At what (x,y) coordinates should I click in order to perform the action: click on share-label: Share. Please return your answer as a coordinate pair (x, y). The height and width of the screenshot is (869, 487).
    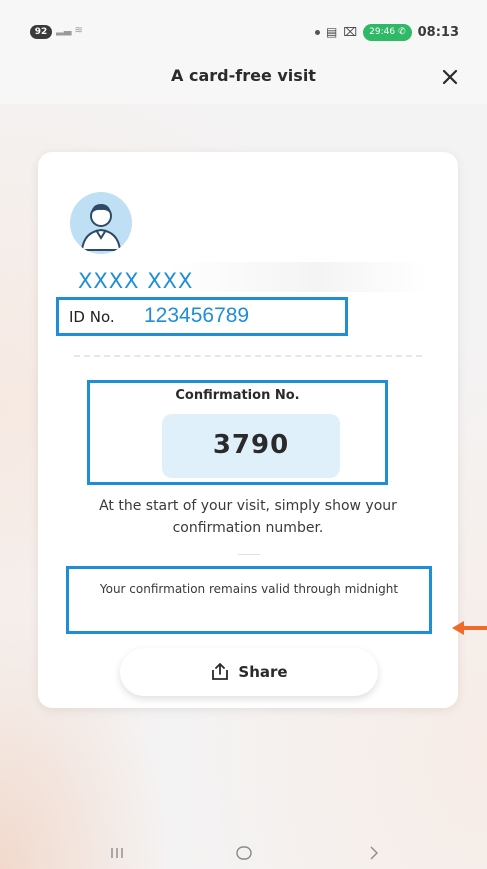
    Looking at the image, I should click on (263, 672).